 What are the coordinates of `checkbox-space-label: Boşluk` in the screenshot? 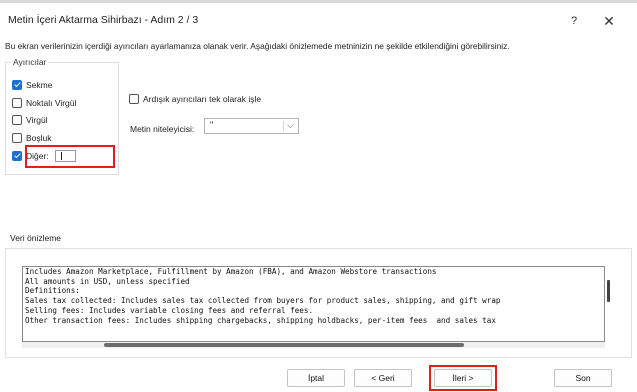 It's located at (39, 138).